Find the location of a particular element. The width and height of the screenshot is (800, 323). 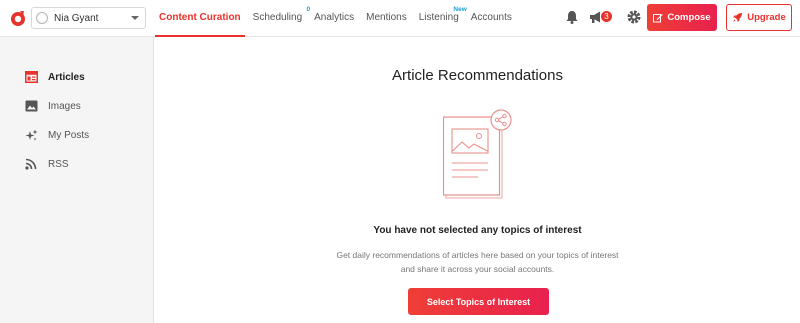

sidebar-item-label: Images is located at coordinates (64, 106).